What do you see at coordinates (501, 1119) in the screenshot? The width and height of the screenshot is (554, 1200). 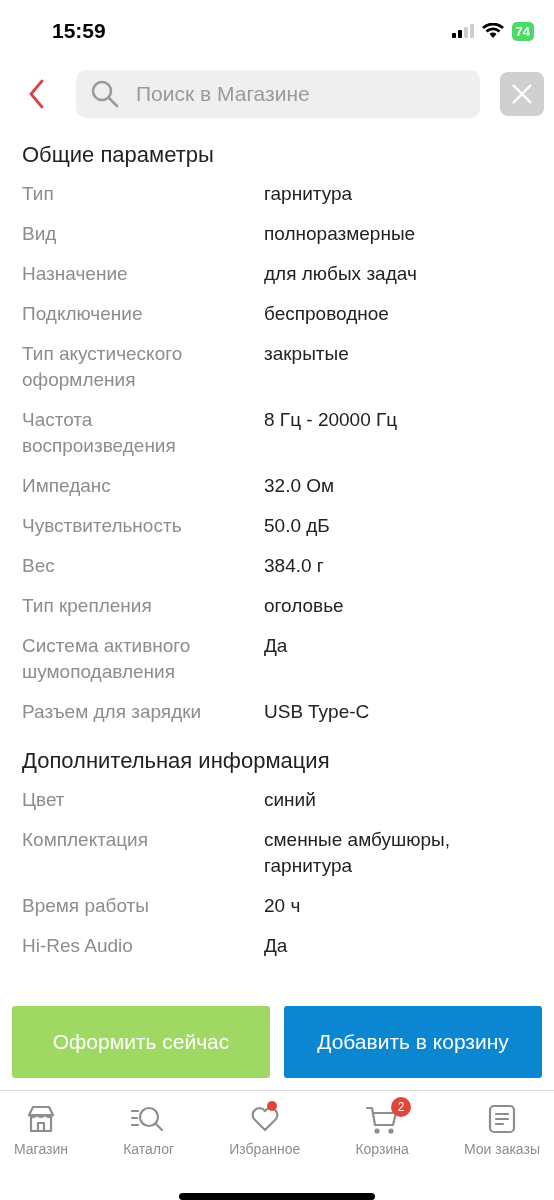 I see `document-icon` at bounding box center [501, 1119].